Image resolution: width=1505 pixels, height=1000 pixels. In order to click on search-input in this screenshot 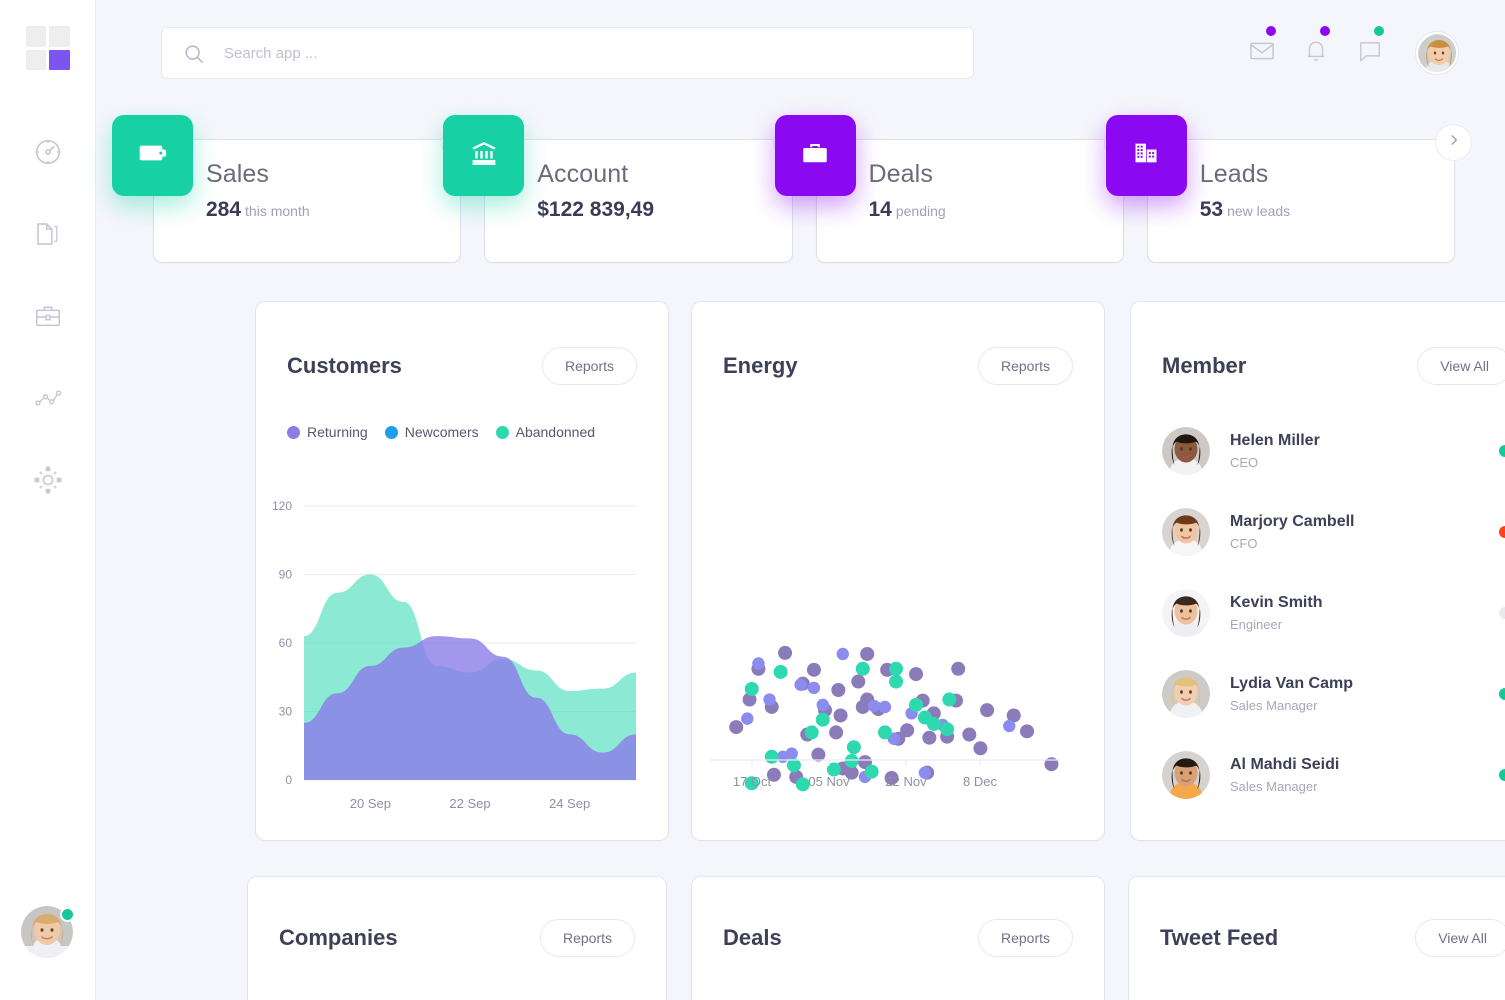, I will do `click(574, 53)`.